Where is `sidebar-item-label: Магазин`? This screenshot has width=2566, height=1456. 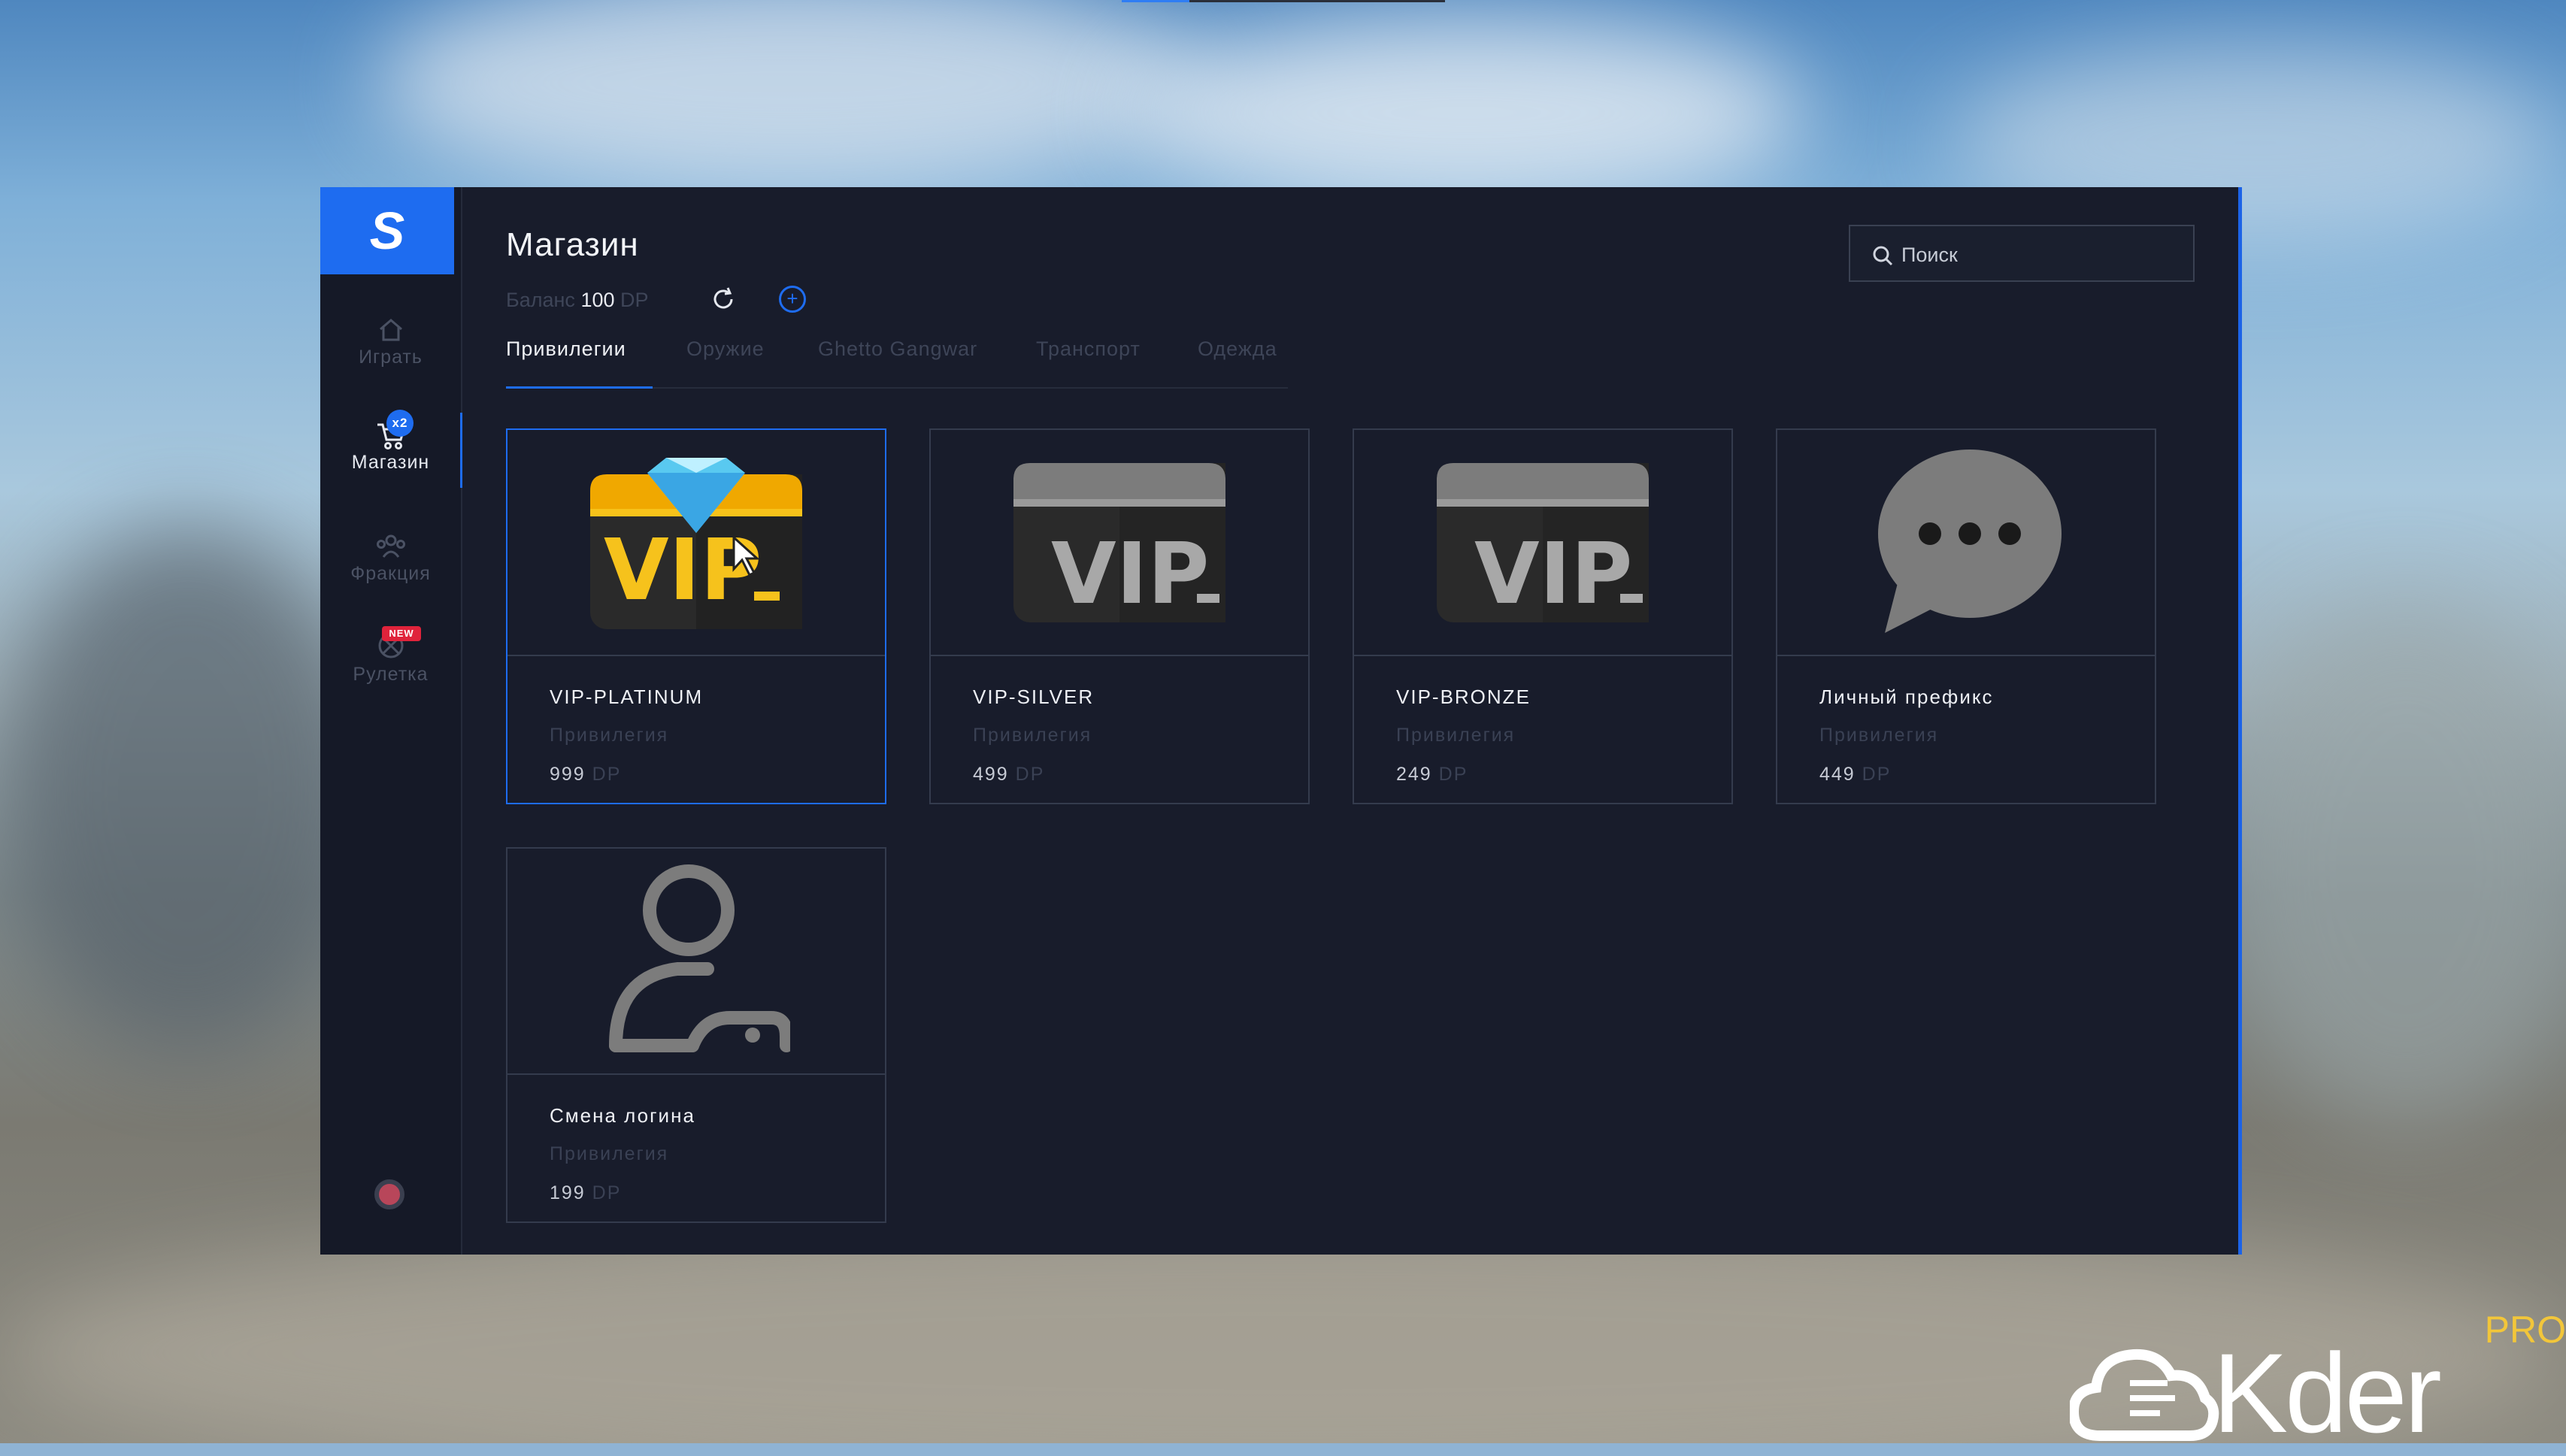 sidebar-item-label: Магазин is located at coordinates (390, 462).